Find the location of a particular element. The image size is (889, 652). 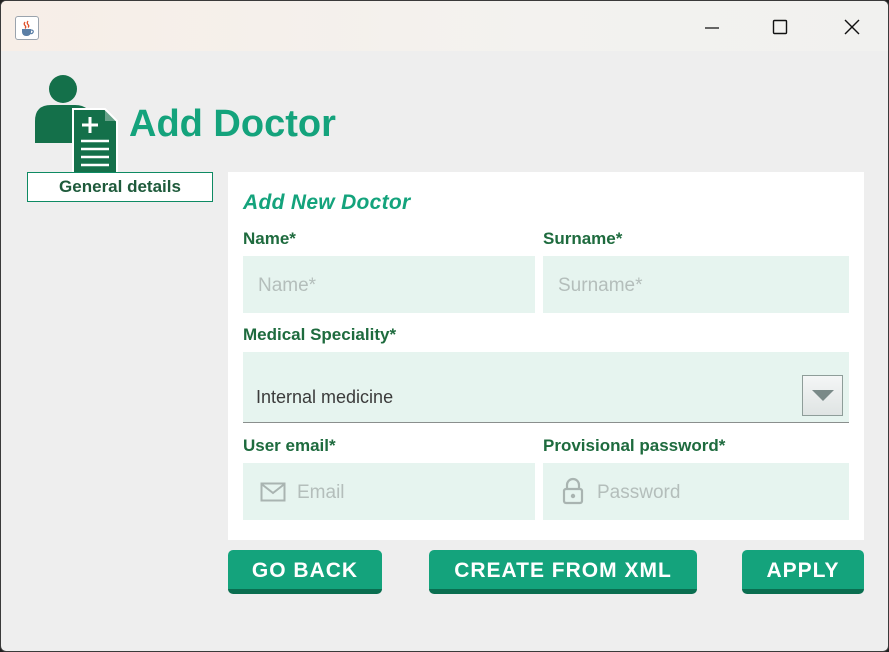

maximize-button is located at coordinates (780, 27).